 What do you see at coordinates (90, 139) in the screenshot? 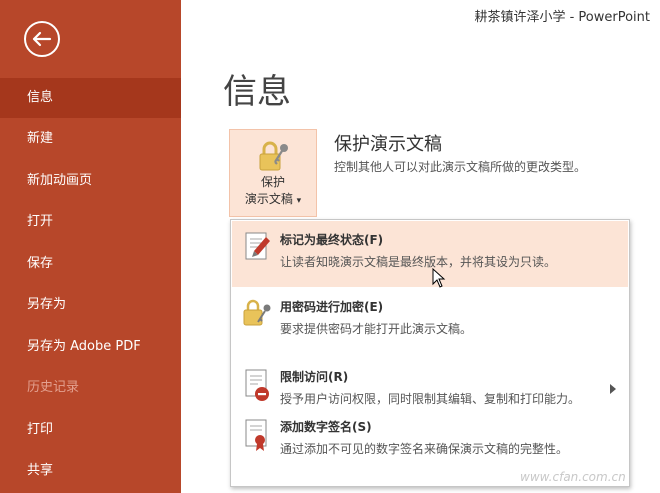
I see `sidebar-item-new: 新建` at bounding box center [90, 139].